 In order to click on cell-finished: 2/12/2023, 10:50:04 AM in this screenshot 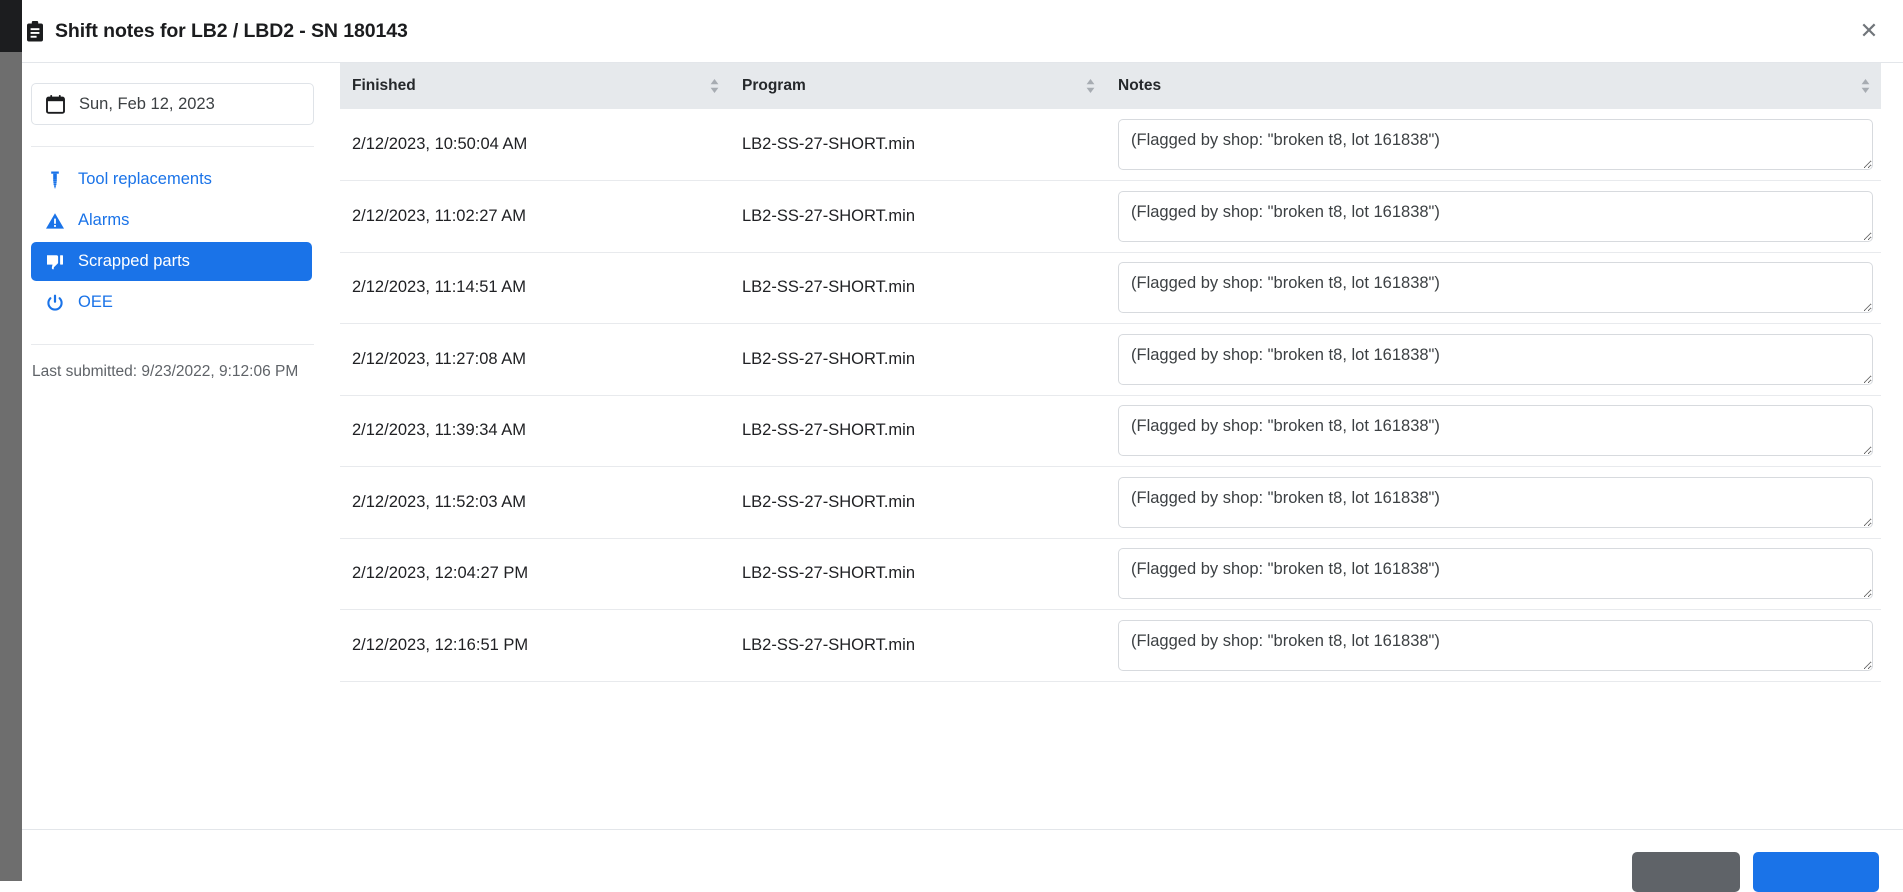, I will do `click(535, 145)`.